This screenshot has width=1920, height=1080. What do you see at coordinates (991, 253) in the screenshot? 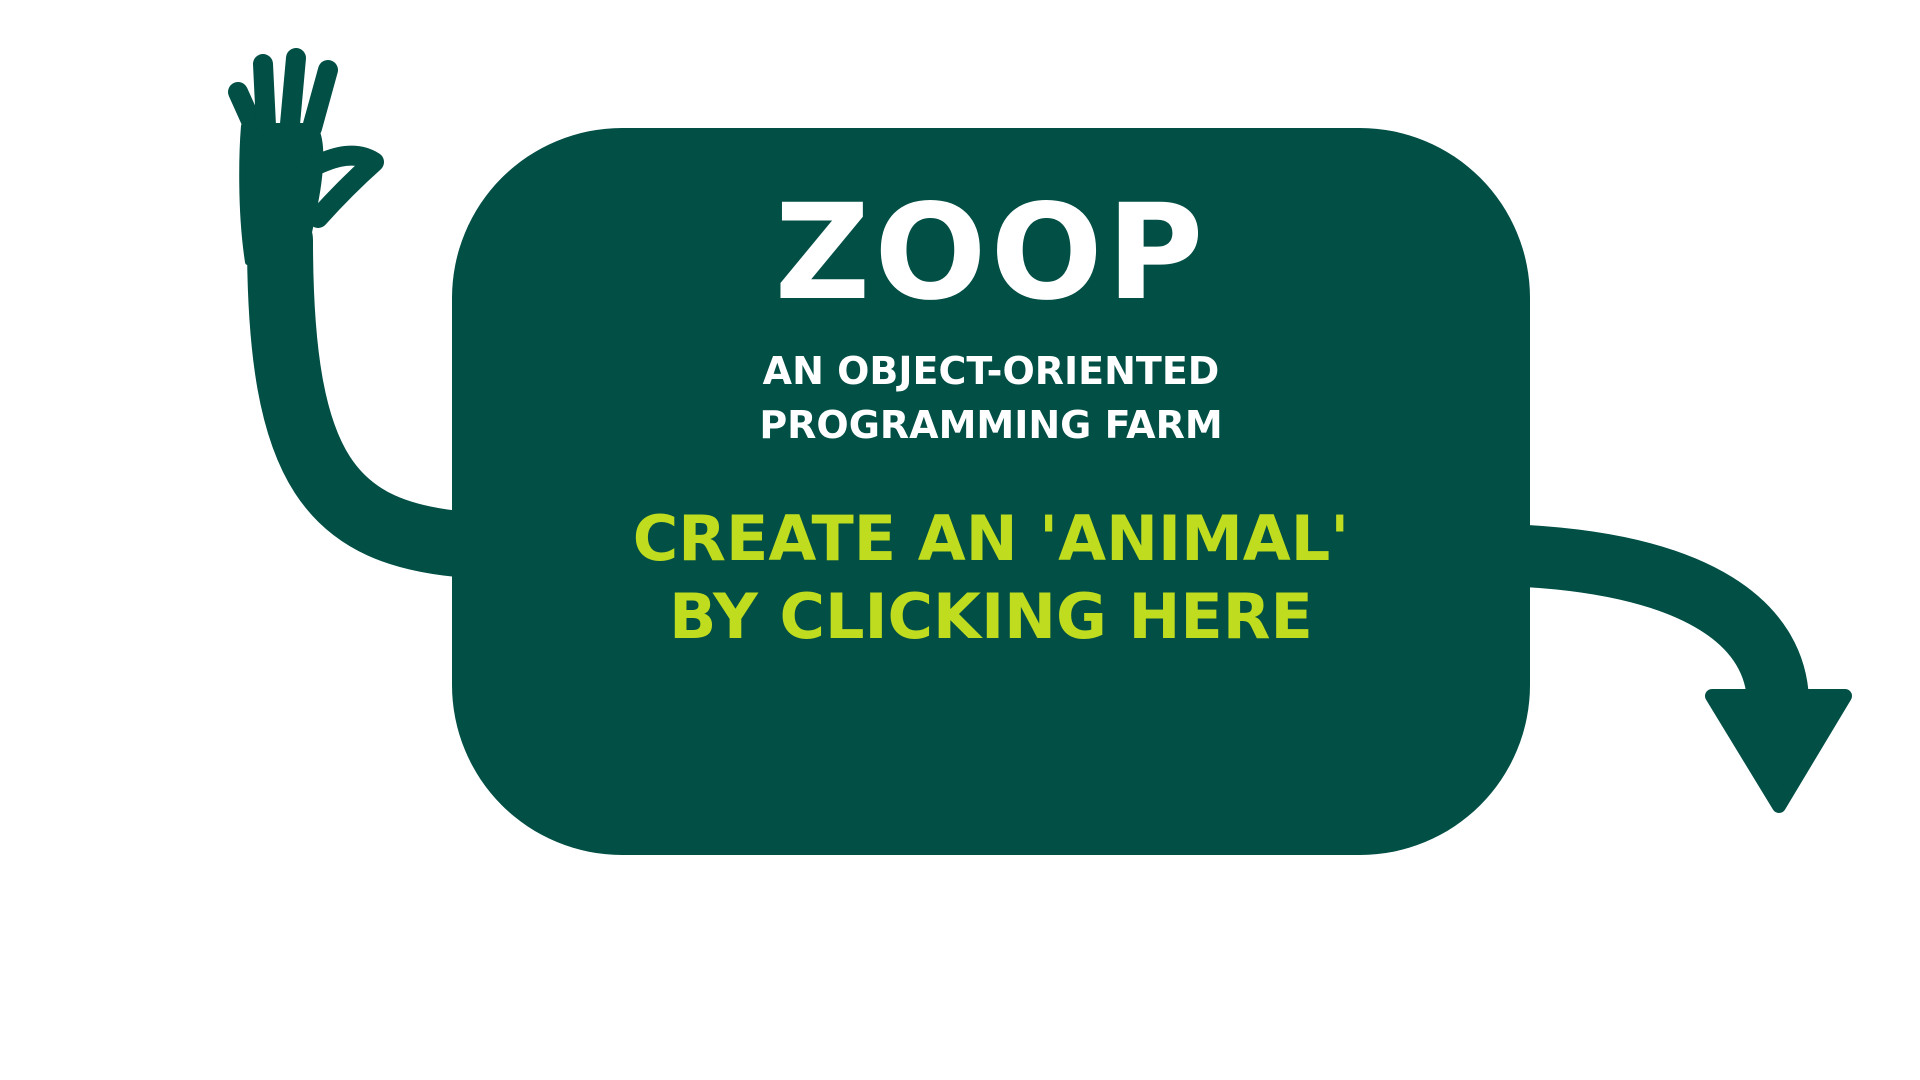
I see `zoop-logo: ZOOP` at bounding box center [991, 253].